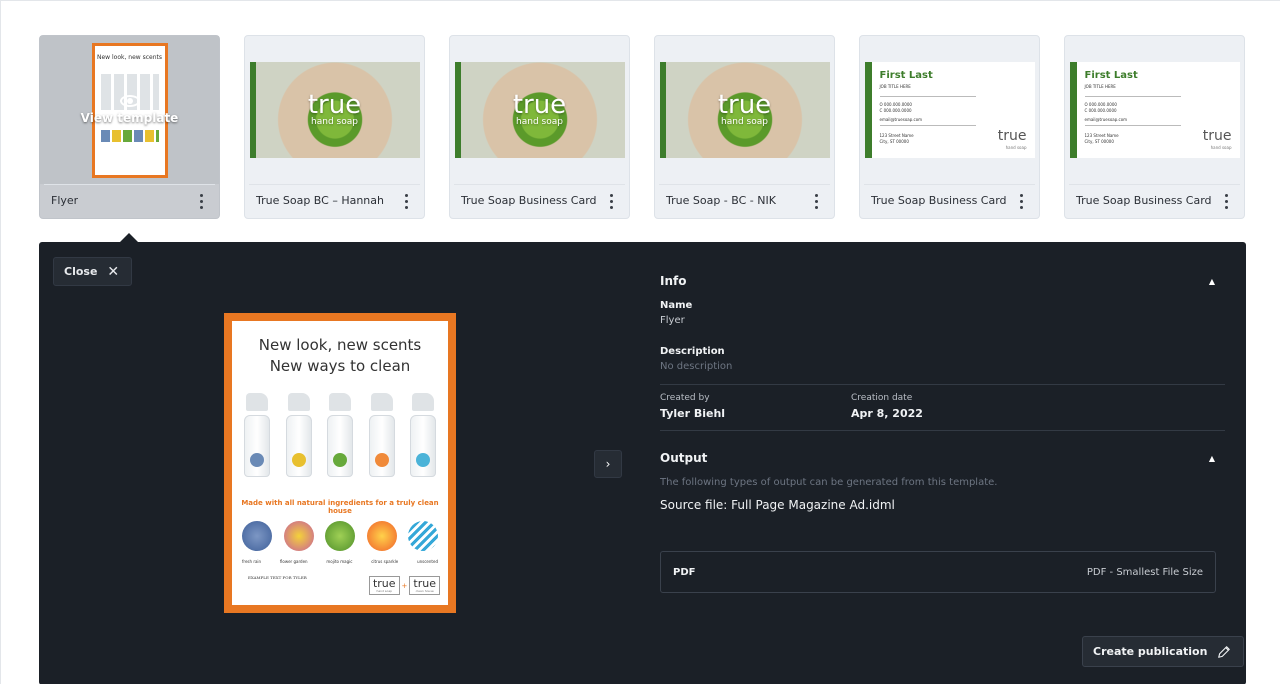  What do you see at coordinates (692, 351) in the screenshot?
I see `description-label: Description` at bounding box center [692, 351].